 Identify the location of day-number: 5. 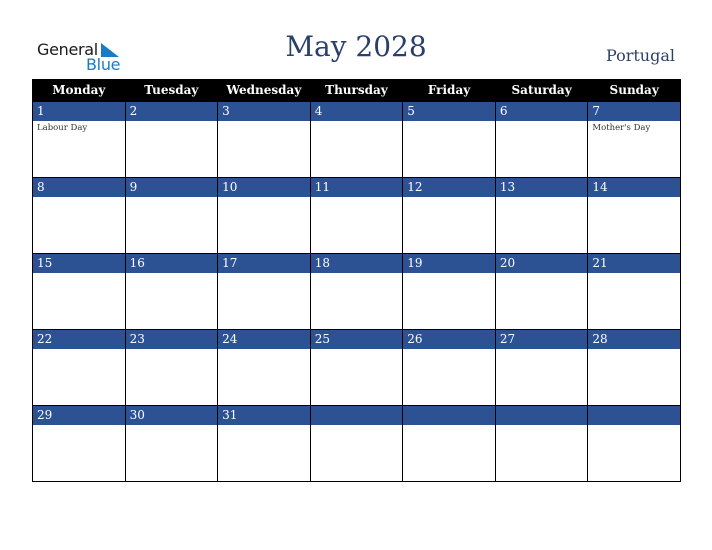
(449, 111).